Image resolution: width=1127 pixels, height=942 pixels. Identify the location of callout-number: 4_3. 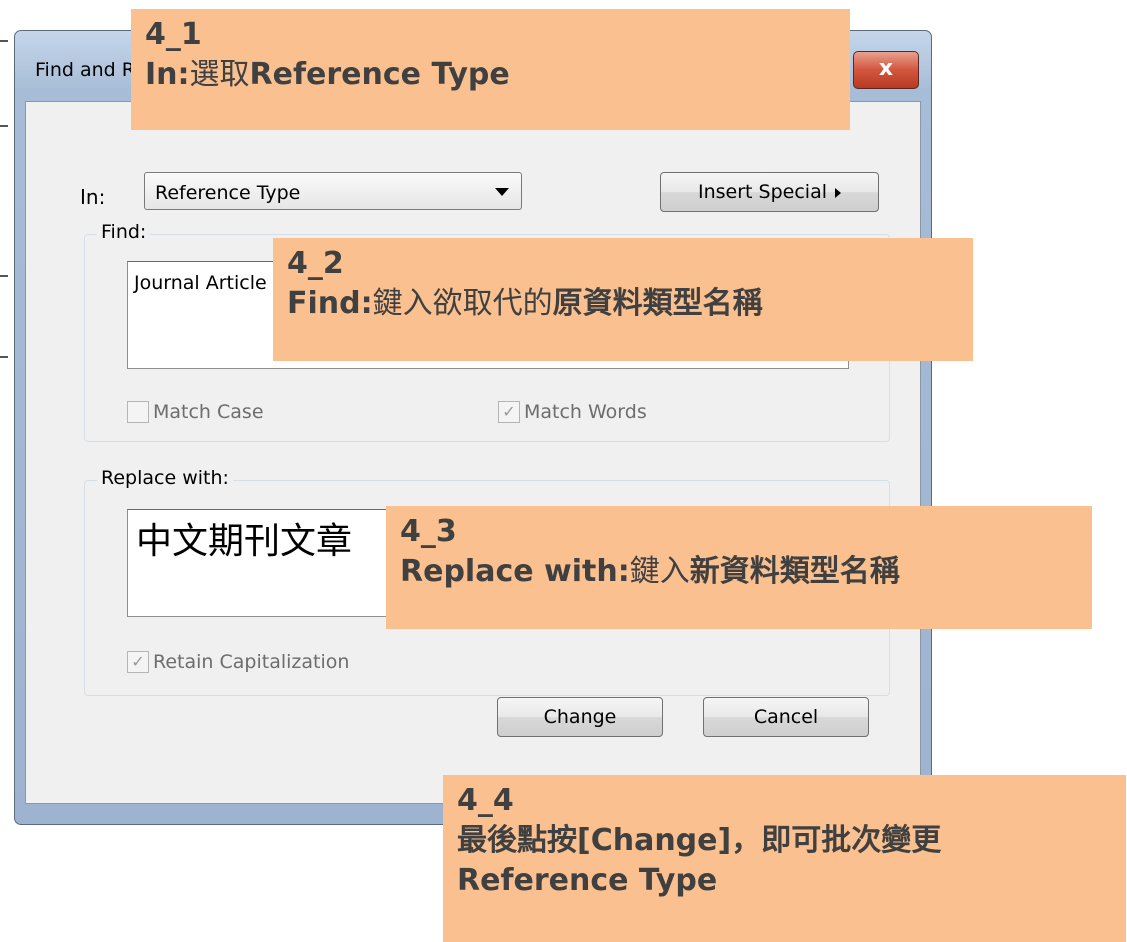
(428, 531).